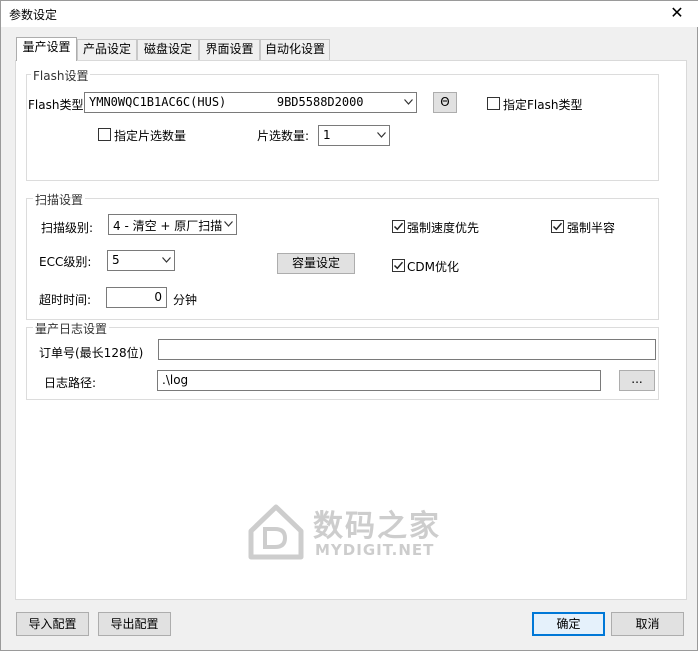 The width and height of the screenshot is (698, 651). Describe the element at coordinates (116, 260) in the screenshot. I see `ecc-level-value: 5` at that location.